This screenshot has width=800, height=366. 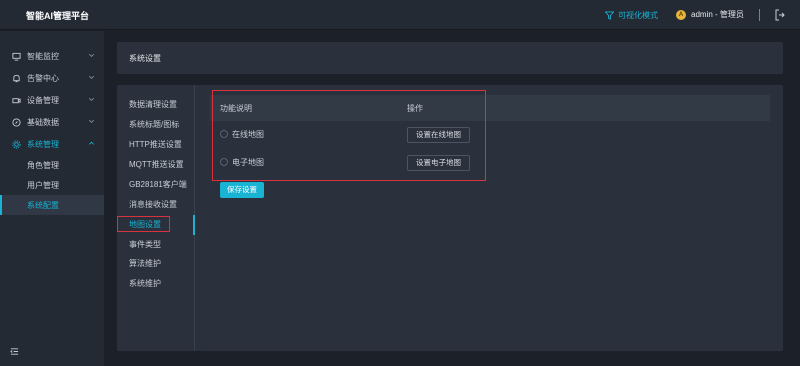 I want to click on gear-icon, so click(x=16, y=144).